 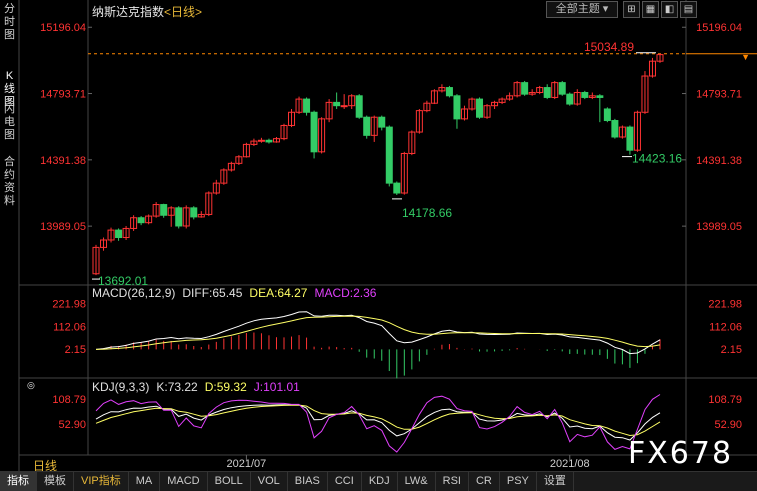 I want to click on macd-axis-label-left: 2.15, so click(x=75, y=350).